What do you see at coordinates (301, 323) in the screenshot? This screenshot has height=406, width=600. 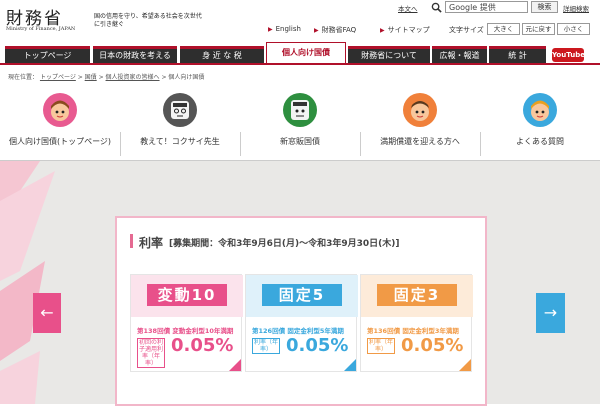 I see `rate-card-fixed-5: 固定5 第126回債 固定金利型5年満期 利率（年率） 0.05%` at bounding box center [301, 323].